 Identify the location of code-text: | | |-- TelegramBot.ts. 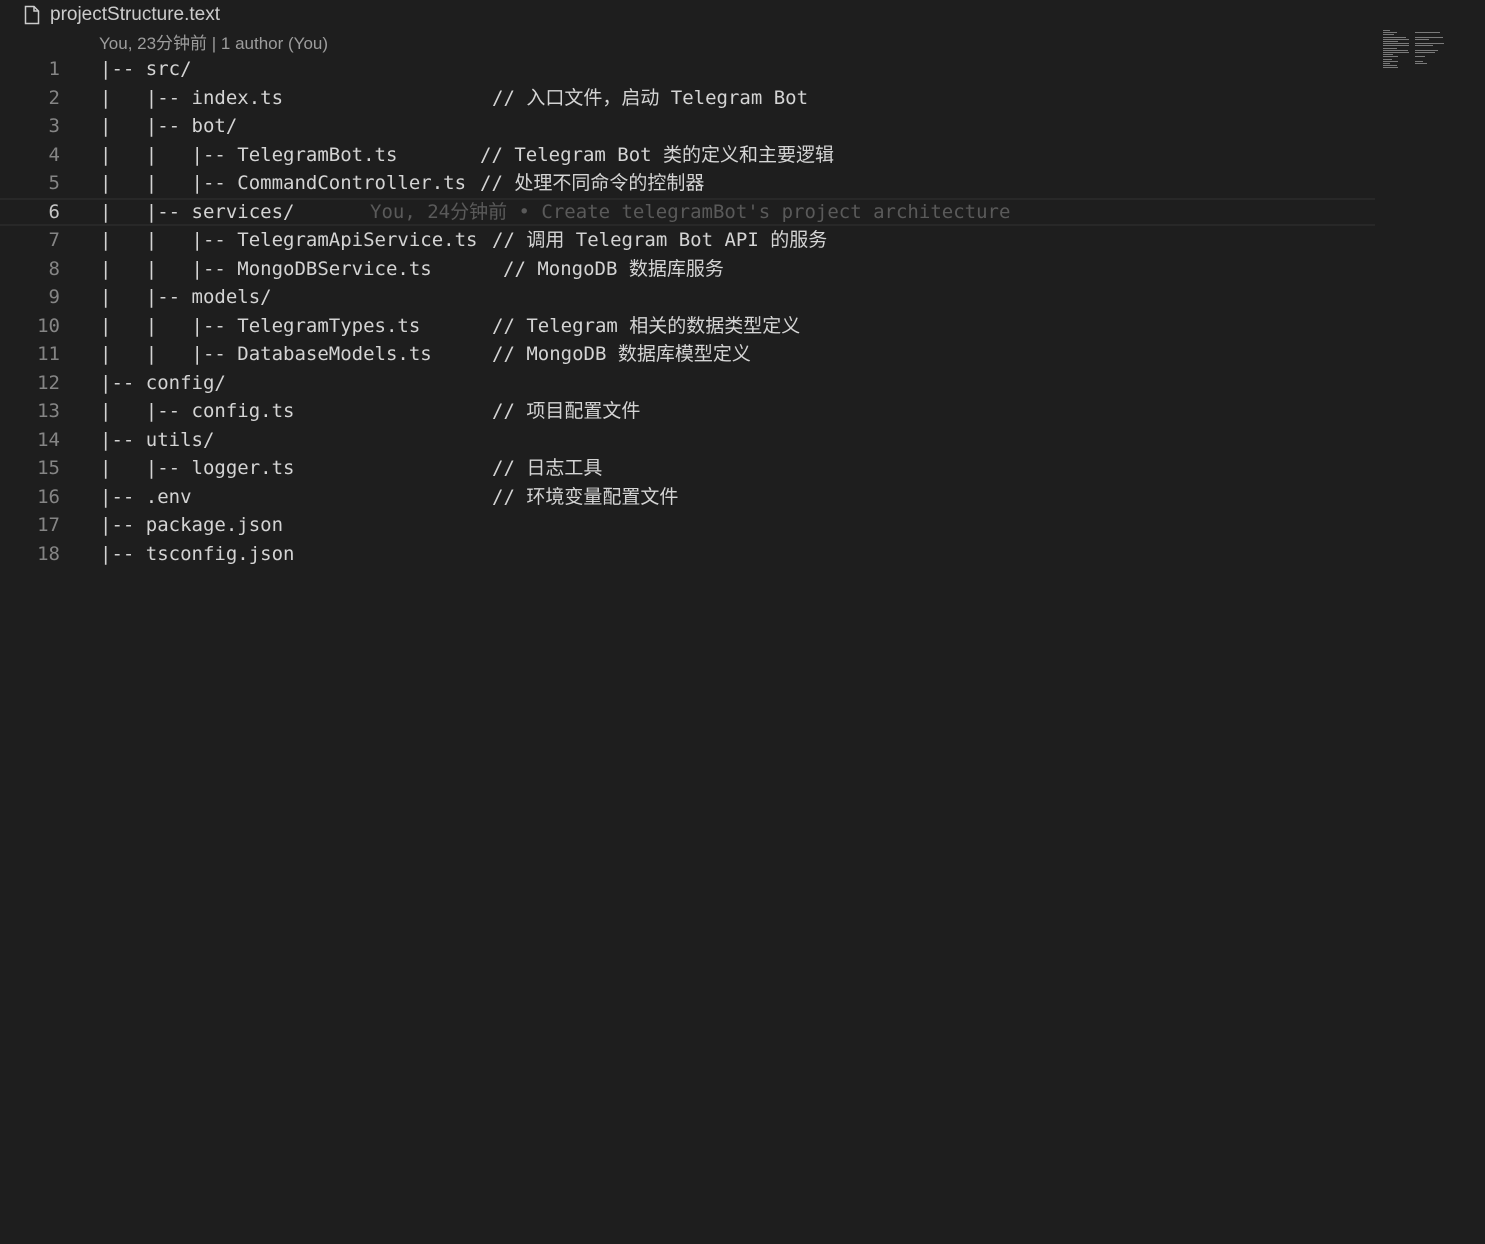
(249, 154).